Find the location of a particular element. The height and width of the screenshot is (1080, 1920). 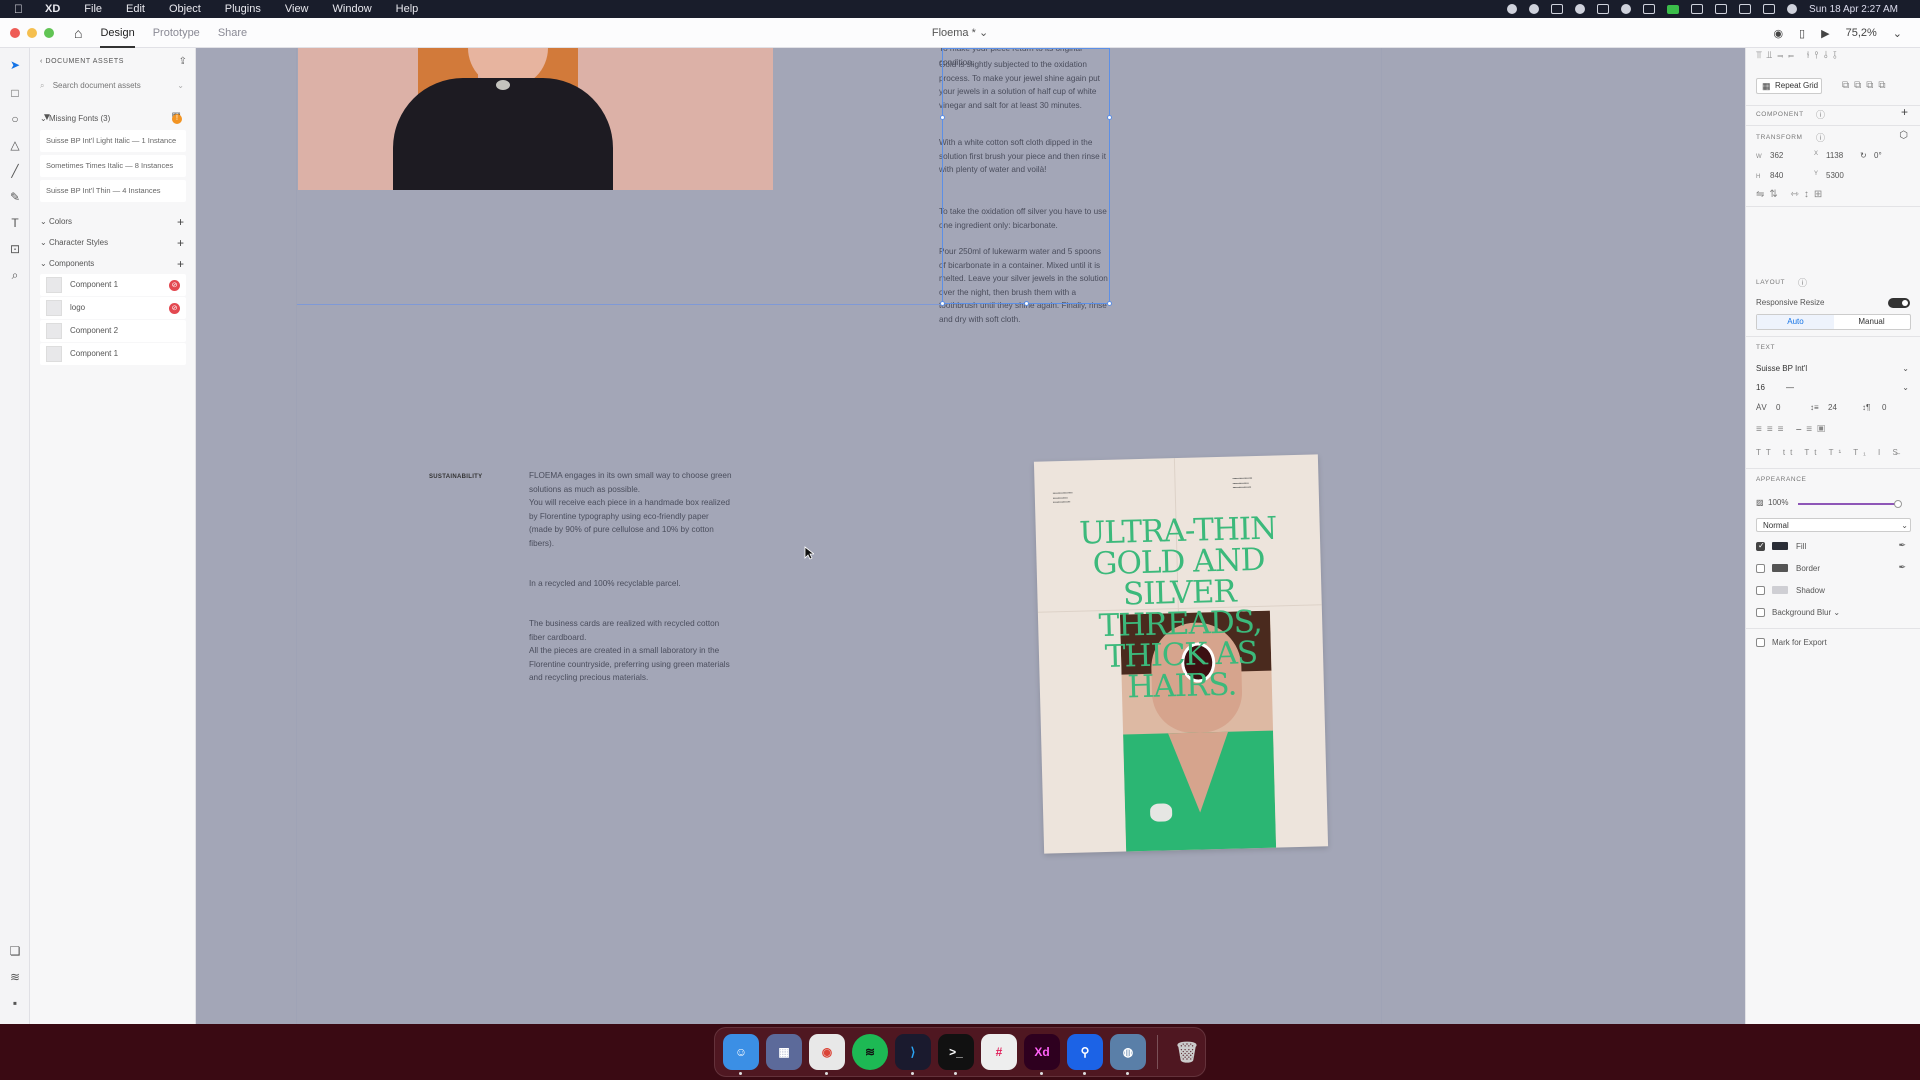

text-tool-icon: T is located at coordinates (15, 223).